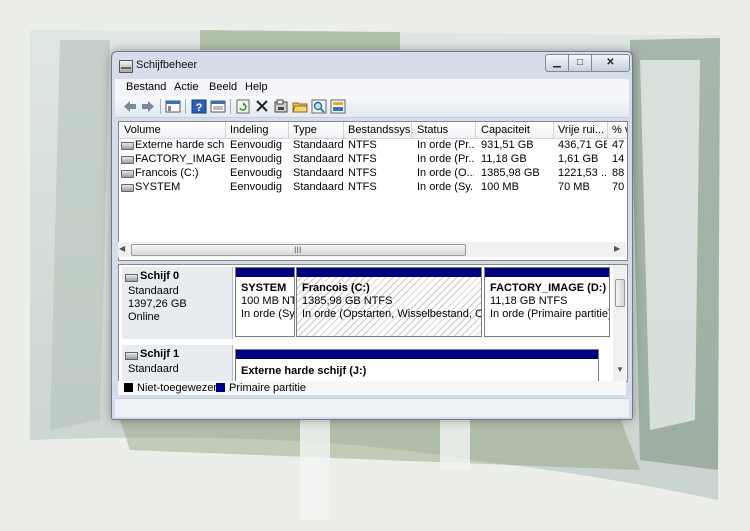 This screenshot has width=750, height=531. I want to click on menu-bestand: Bestand, so click(146, 87).